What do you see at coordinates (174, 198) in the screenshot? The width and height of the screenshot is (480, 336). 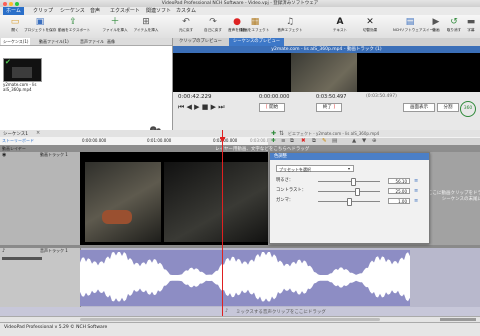 I see `video-clip` at bounding box center [174, 198].